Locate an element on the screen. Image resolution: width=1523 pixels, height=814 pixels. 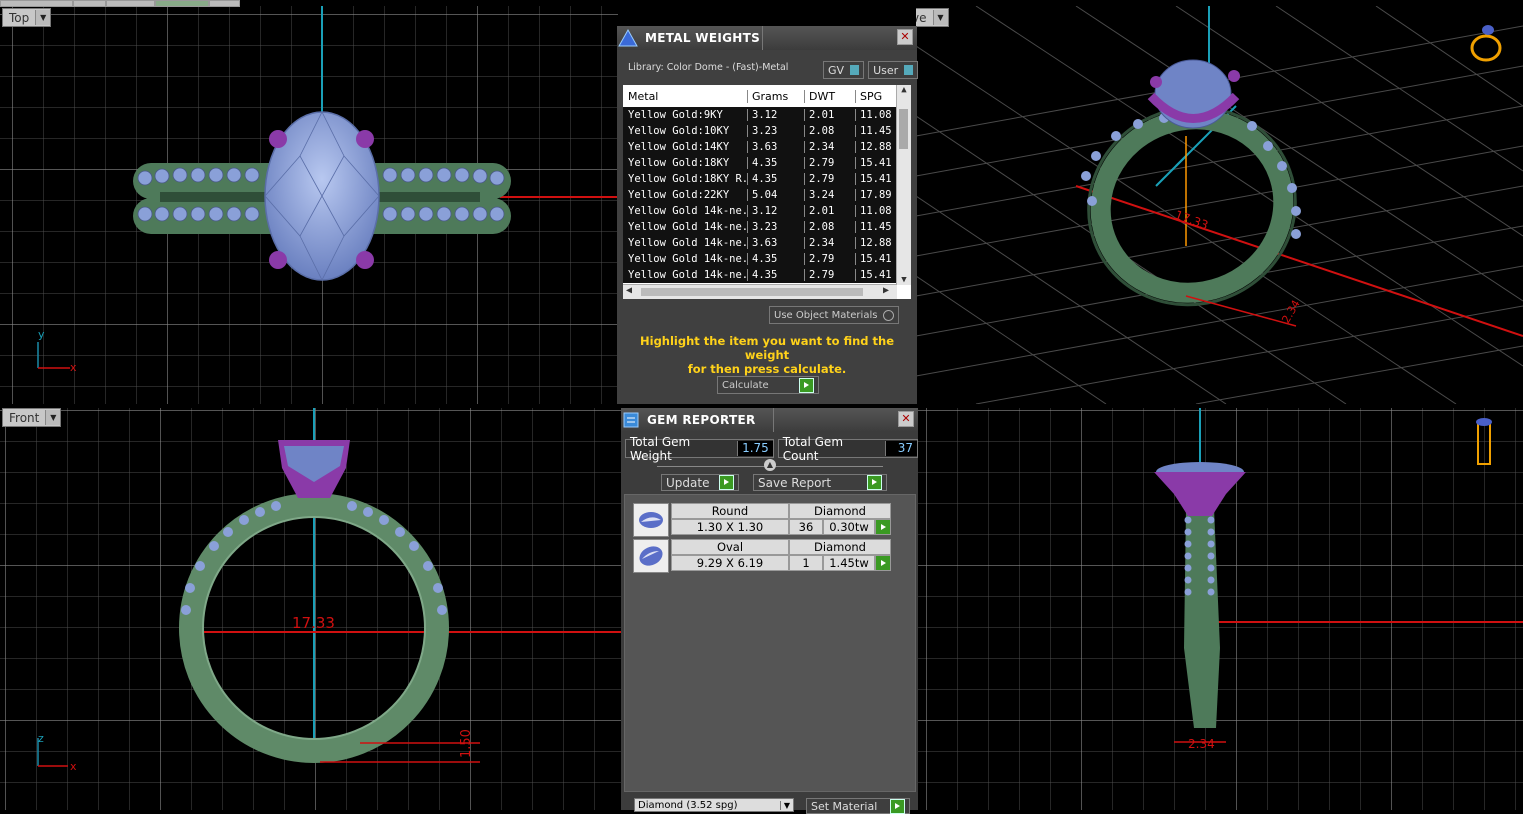
dimension-label: 2.34 is located at coordinates (1201, 744).